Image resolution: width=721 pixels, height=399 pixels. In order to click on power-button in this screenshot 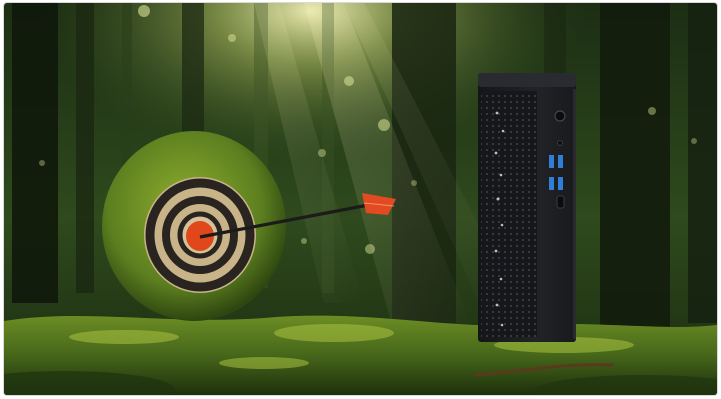, I will do `click(560, 116)`.